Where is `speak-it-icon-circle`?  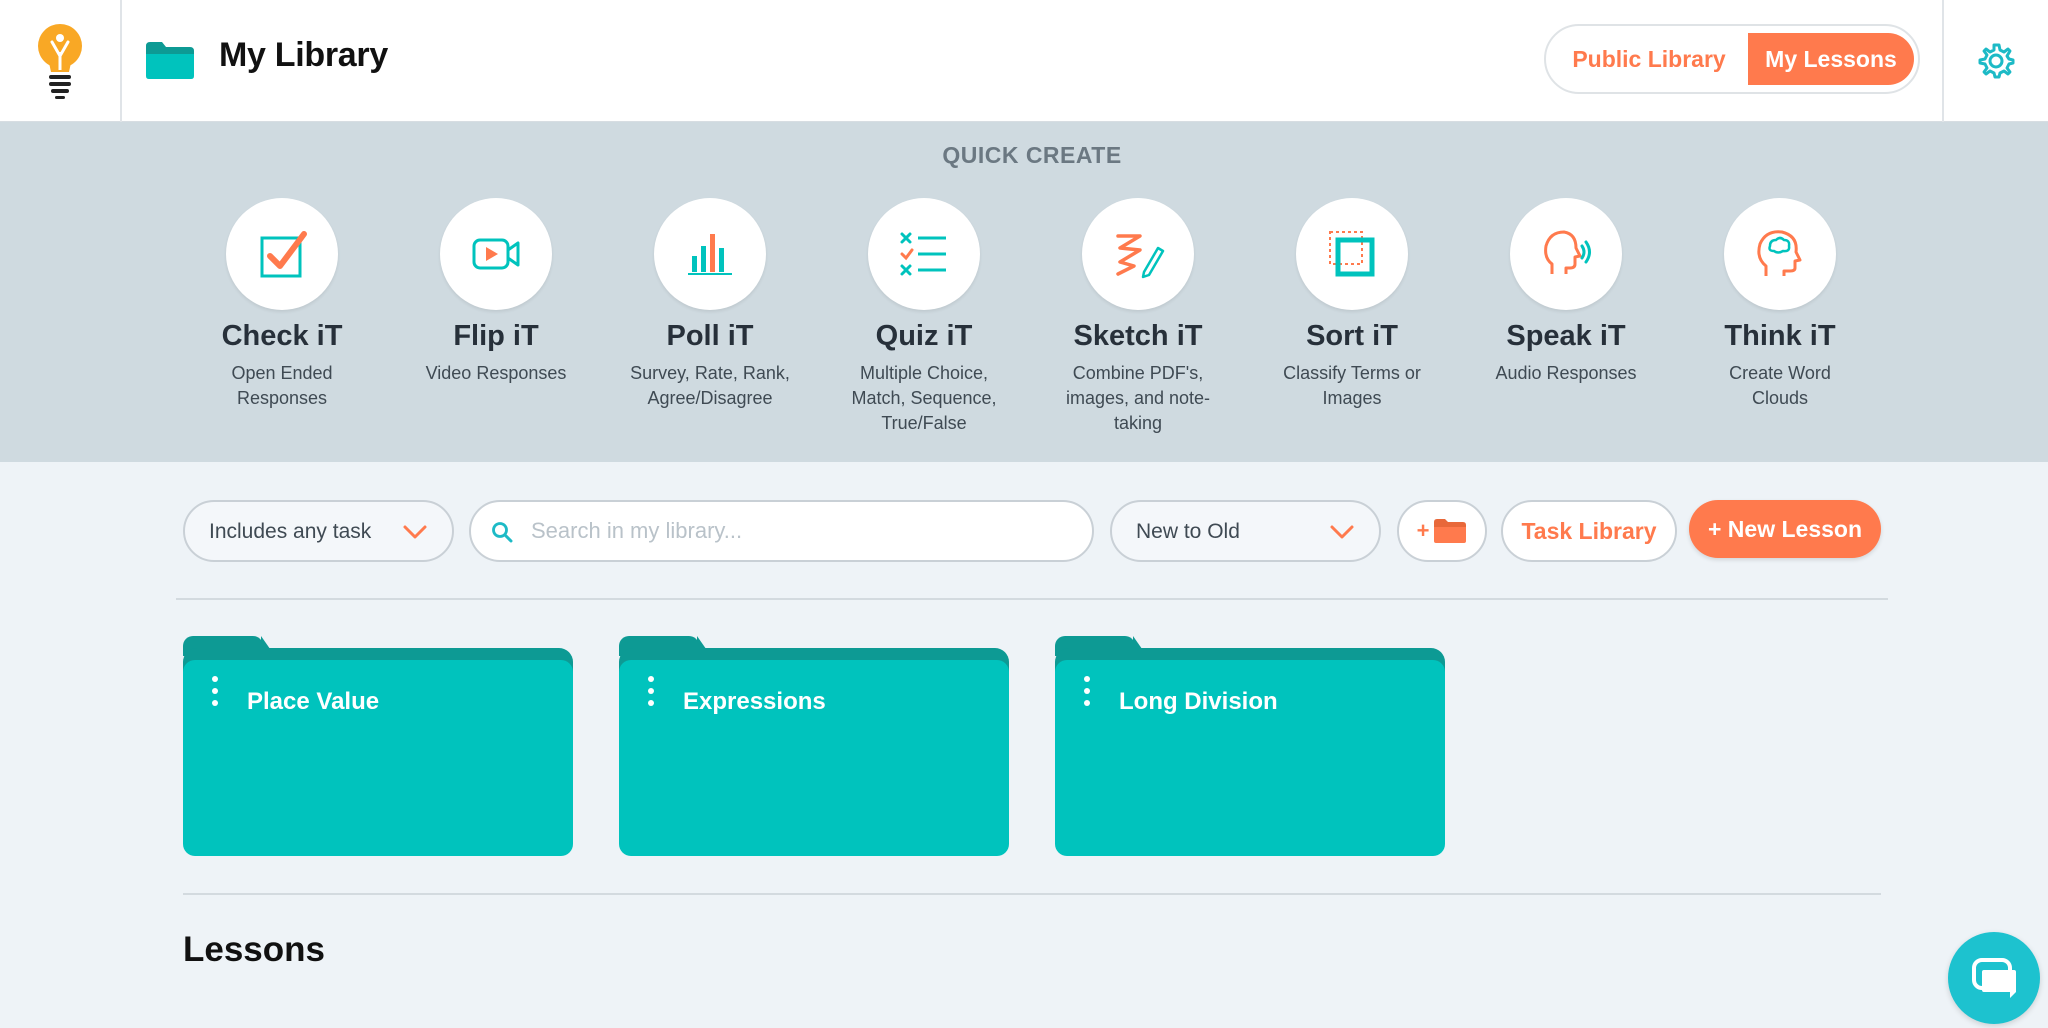
speak-it-icon-circle is located at coordinates (1566, 254).